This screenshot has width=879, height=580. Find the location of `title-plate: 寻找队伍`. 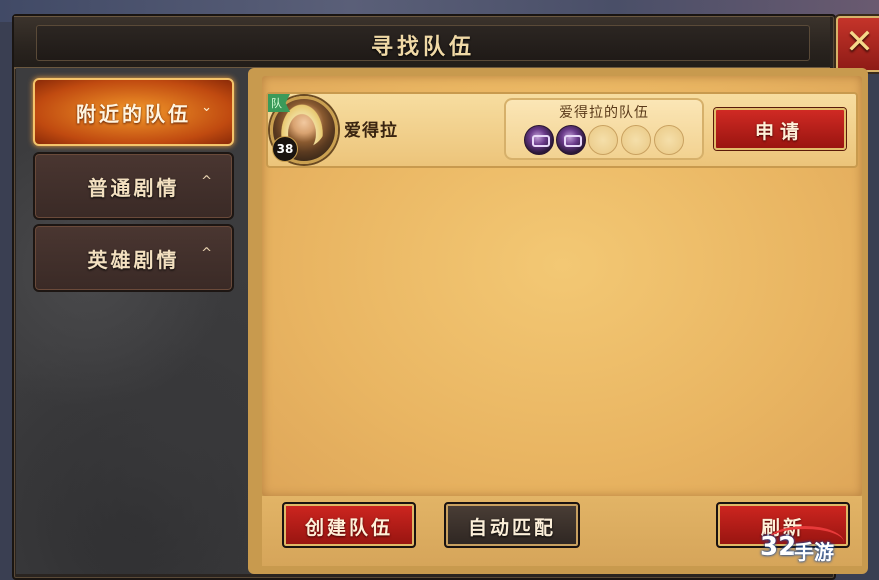

title-plate: 寻找队伍 is located at coordinates (423, 43).